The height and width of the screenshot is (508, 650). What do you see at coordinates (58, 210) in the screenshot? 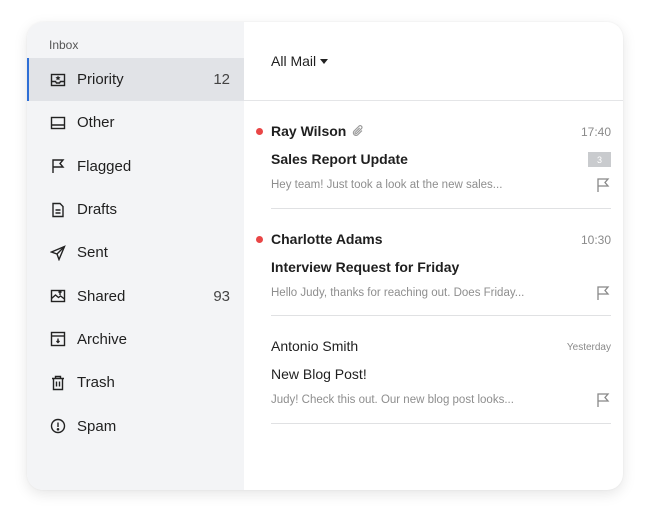
I see `draft-icon` at bounding box center [58, 210].